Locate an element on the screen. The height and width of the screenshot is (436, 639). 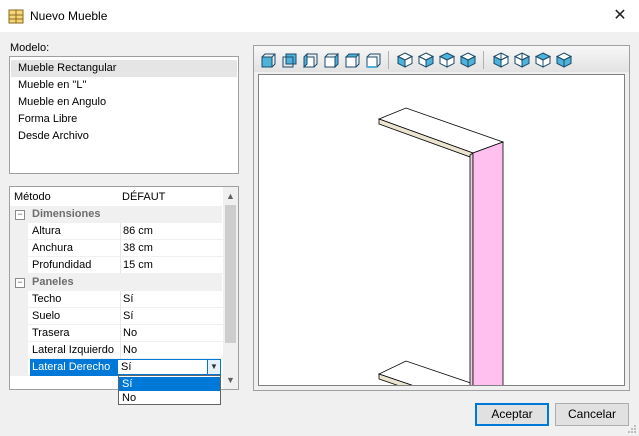
property-name-selected: Lateral Derecho is located at coordinates (75, 367).